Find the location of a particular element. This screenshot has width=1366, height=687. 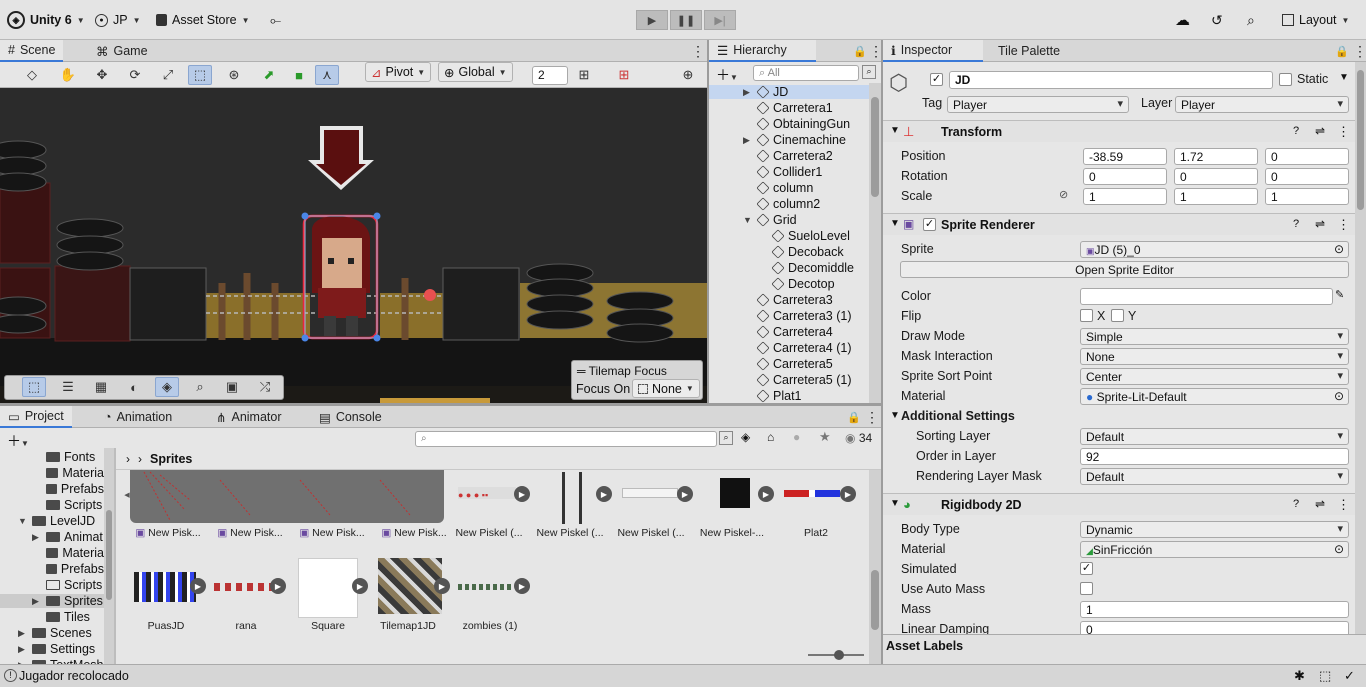

layout-dropdown: Layout ▼ is located at coordinates (1315, 20).